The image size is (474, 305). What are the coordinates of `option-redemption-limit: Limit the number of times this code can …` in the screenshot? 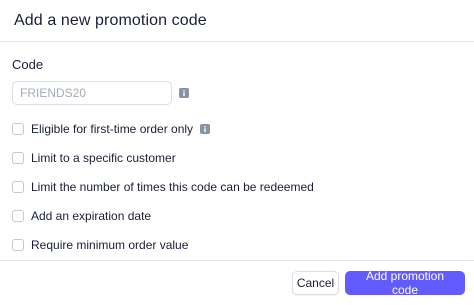 It's located at (237, 186).